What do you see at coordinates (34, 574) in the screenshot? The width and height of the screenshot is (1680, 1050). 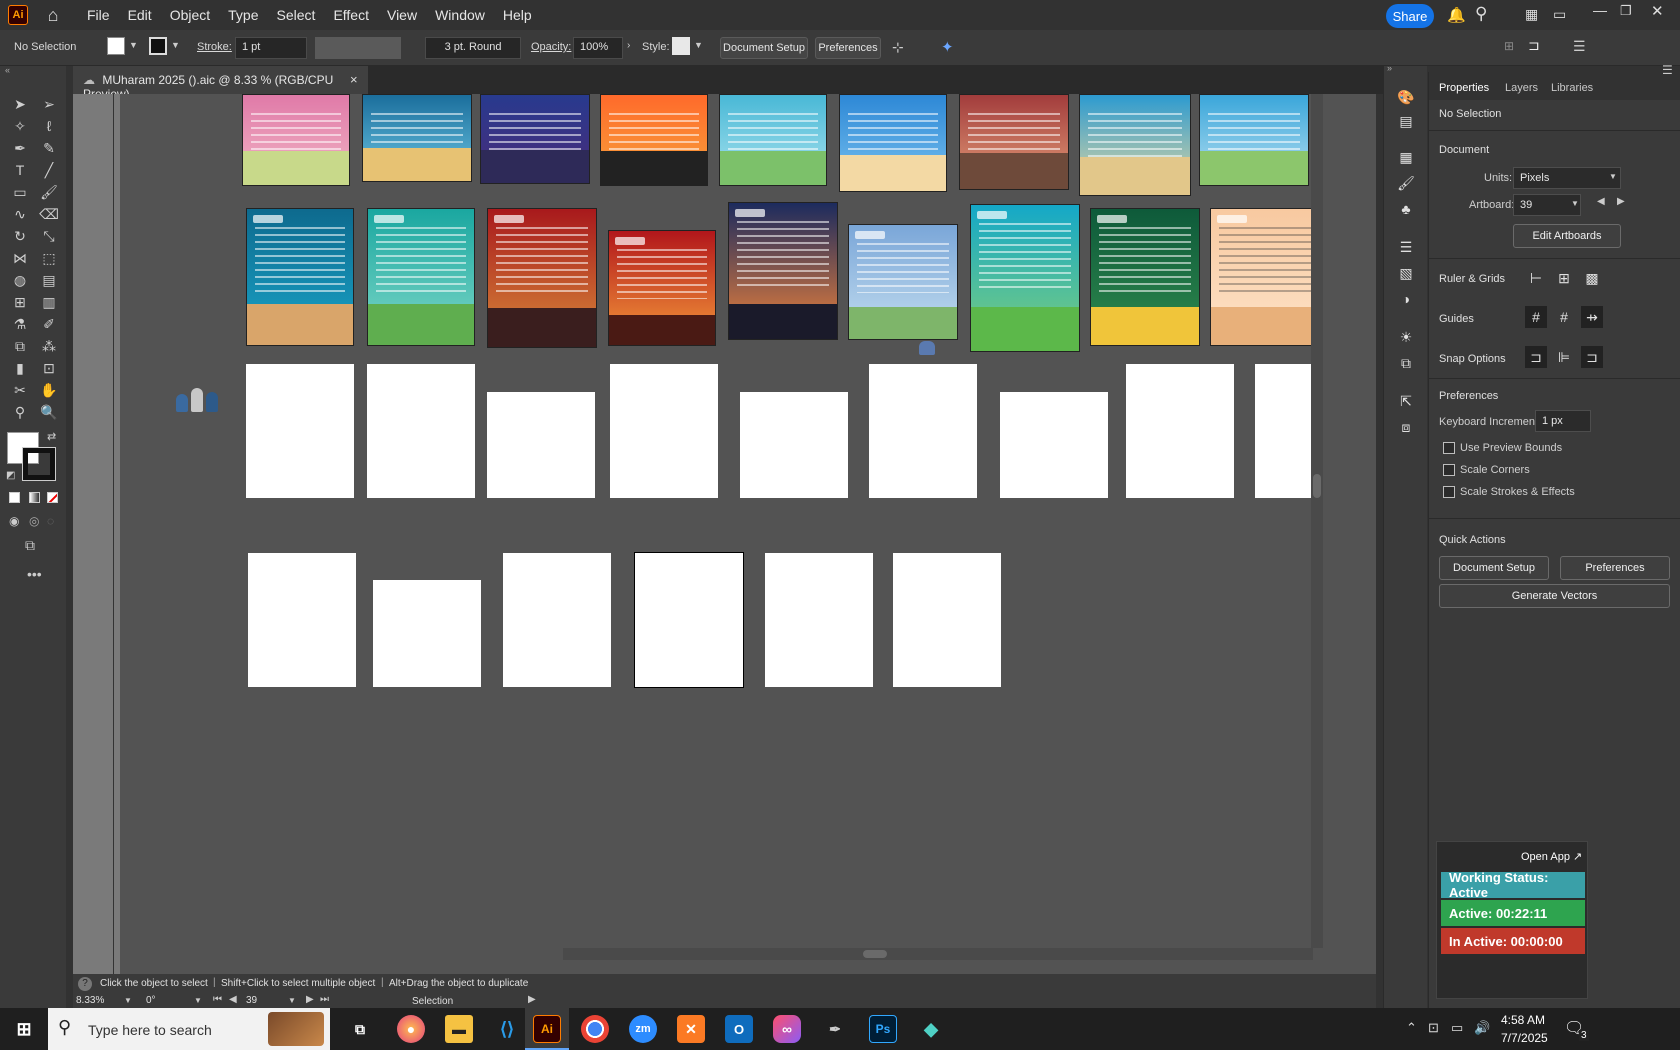 I see `more-tools-icon: •••` at bounding box center [34, 574].